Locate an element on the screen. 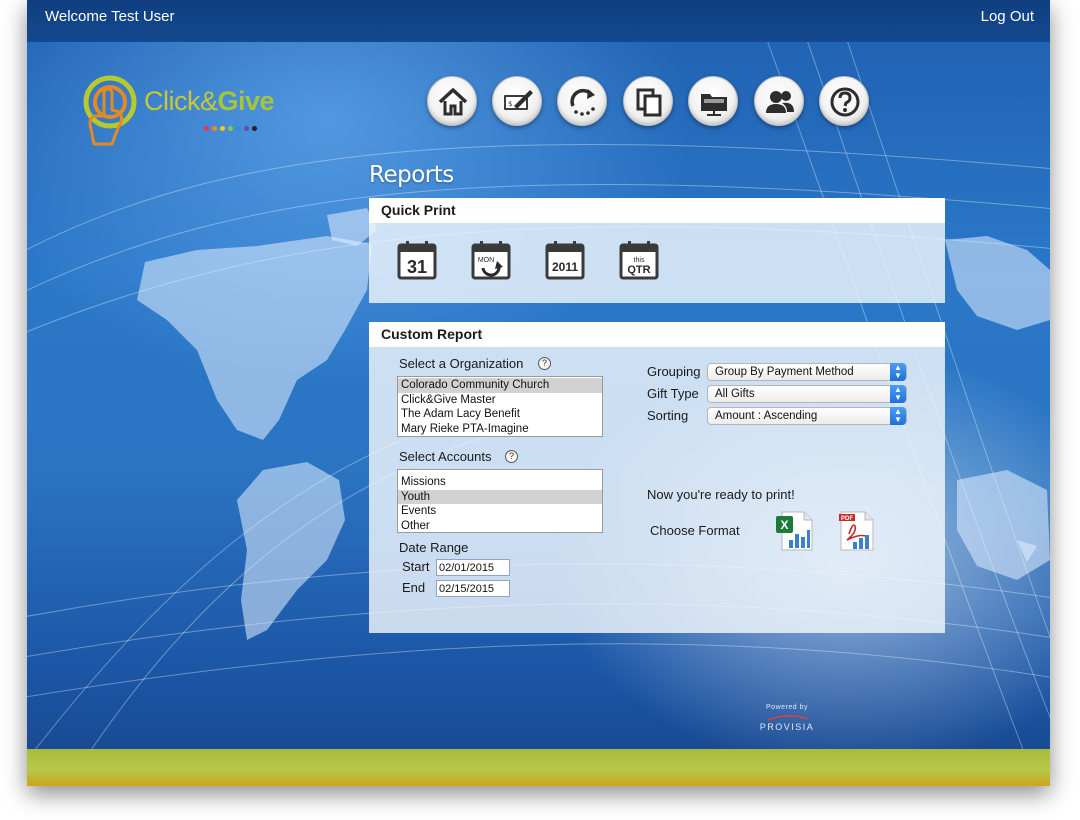 This screenshot has height=820, width=1080. nav-donate-button: $ is located at coordinates (517, 101).